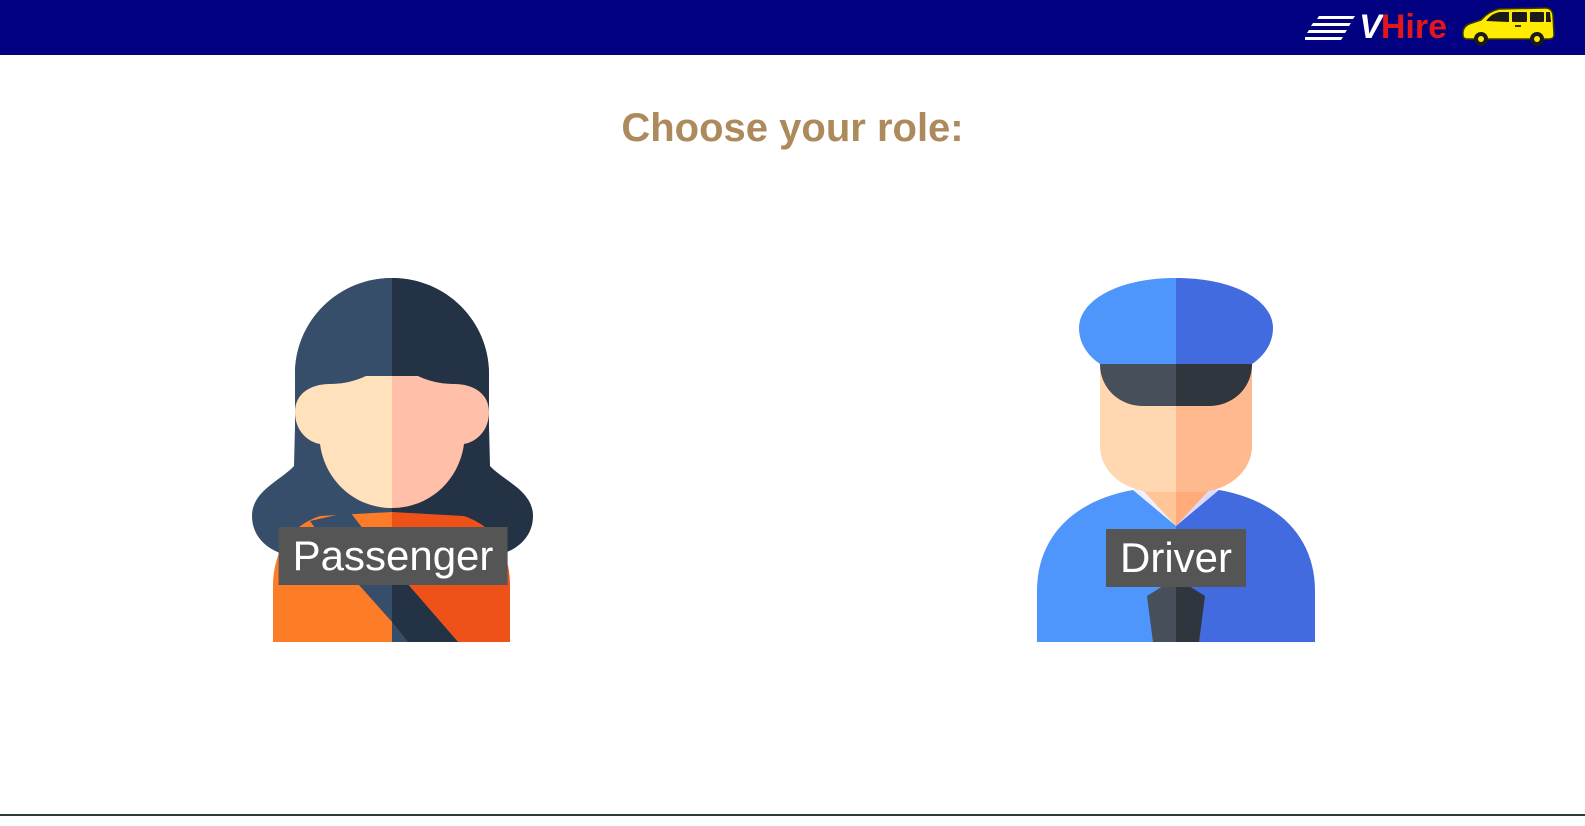 This screenshot has height=826, width=1585. I want to click on page-title: Choose your role:, so click(792, 128).